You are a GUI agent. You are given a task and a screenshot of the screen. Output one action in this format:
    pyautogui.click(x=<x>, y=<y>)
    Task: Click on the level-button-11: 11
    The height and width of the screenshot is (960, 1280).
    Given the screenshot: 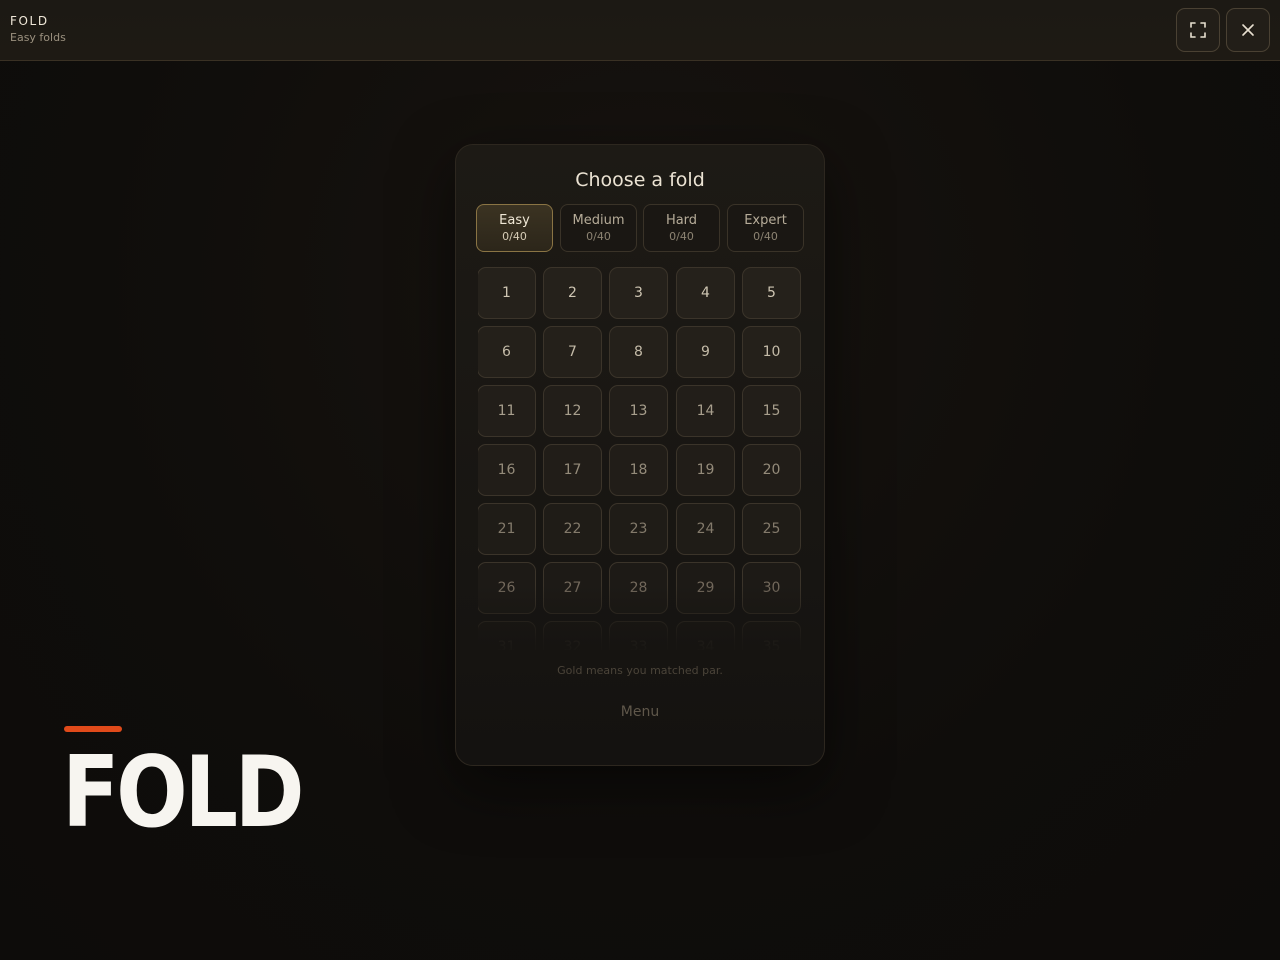 What is the action you would take?
    pyautogui.click(x=507, y=411)
    